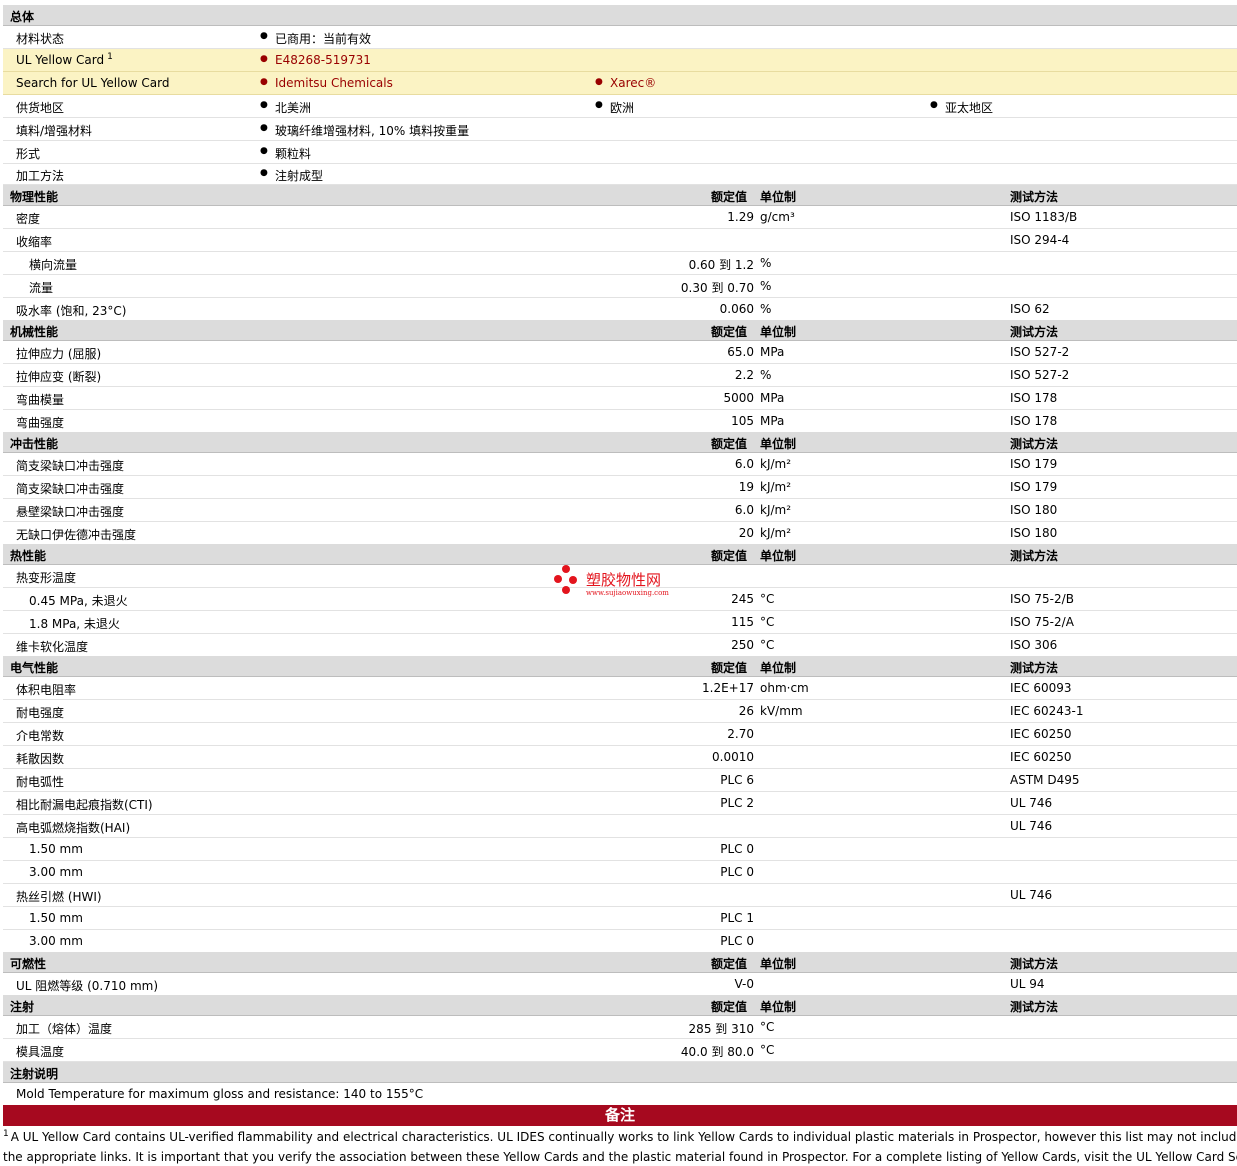  What do you see at coordinates (744, 984) in the screenshot?
I see `property-value: V-0` at bounding box center [744, 984].